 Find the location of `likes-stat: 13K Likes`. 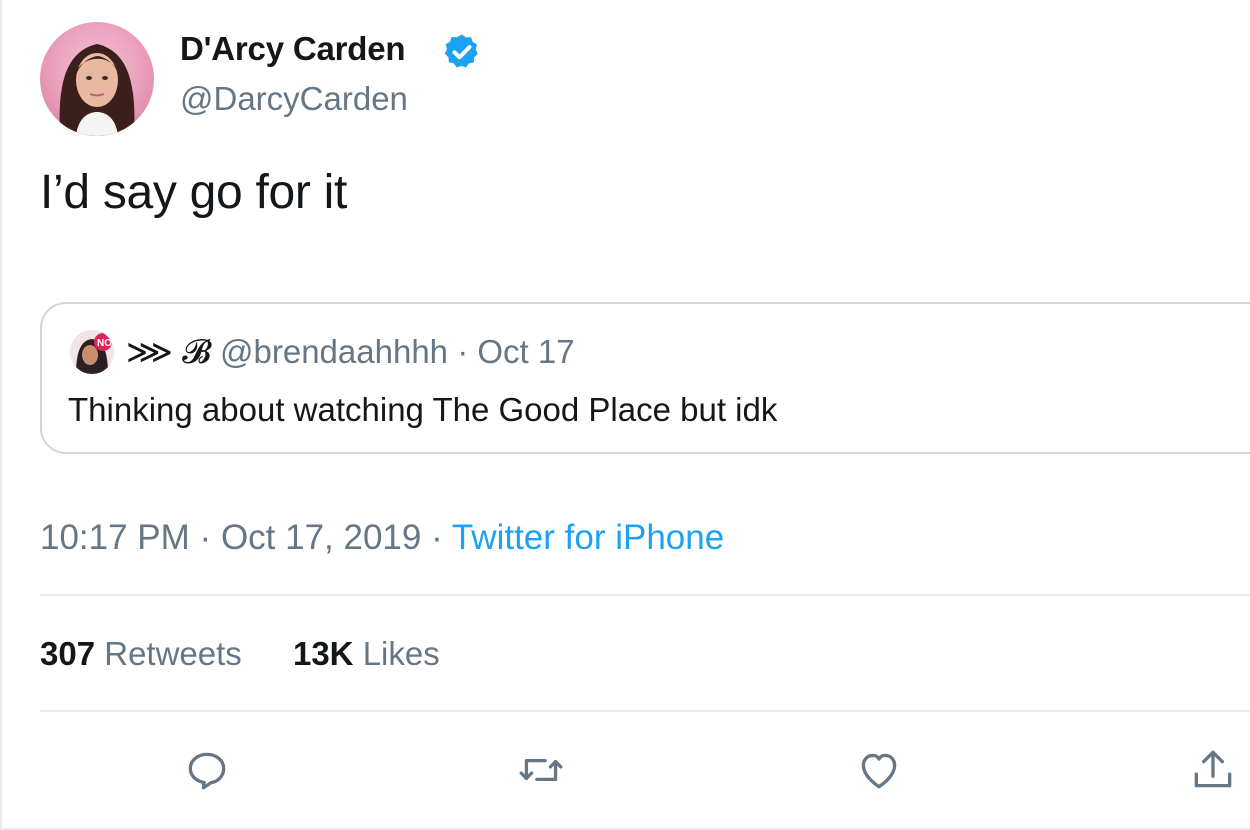

likes-stat: 13K Likes is located at coordinates (366, 654).